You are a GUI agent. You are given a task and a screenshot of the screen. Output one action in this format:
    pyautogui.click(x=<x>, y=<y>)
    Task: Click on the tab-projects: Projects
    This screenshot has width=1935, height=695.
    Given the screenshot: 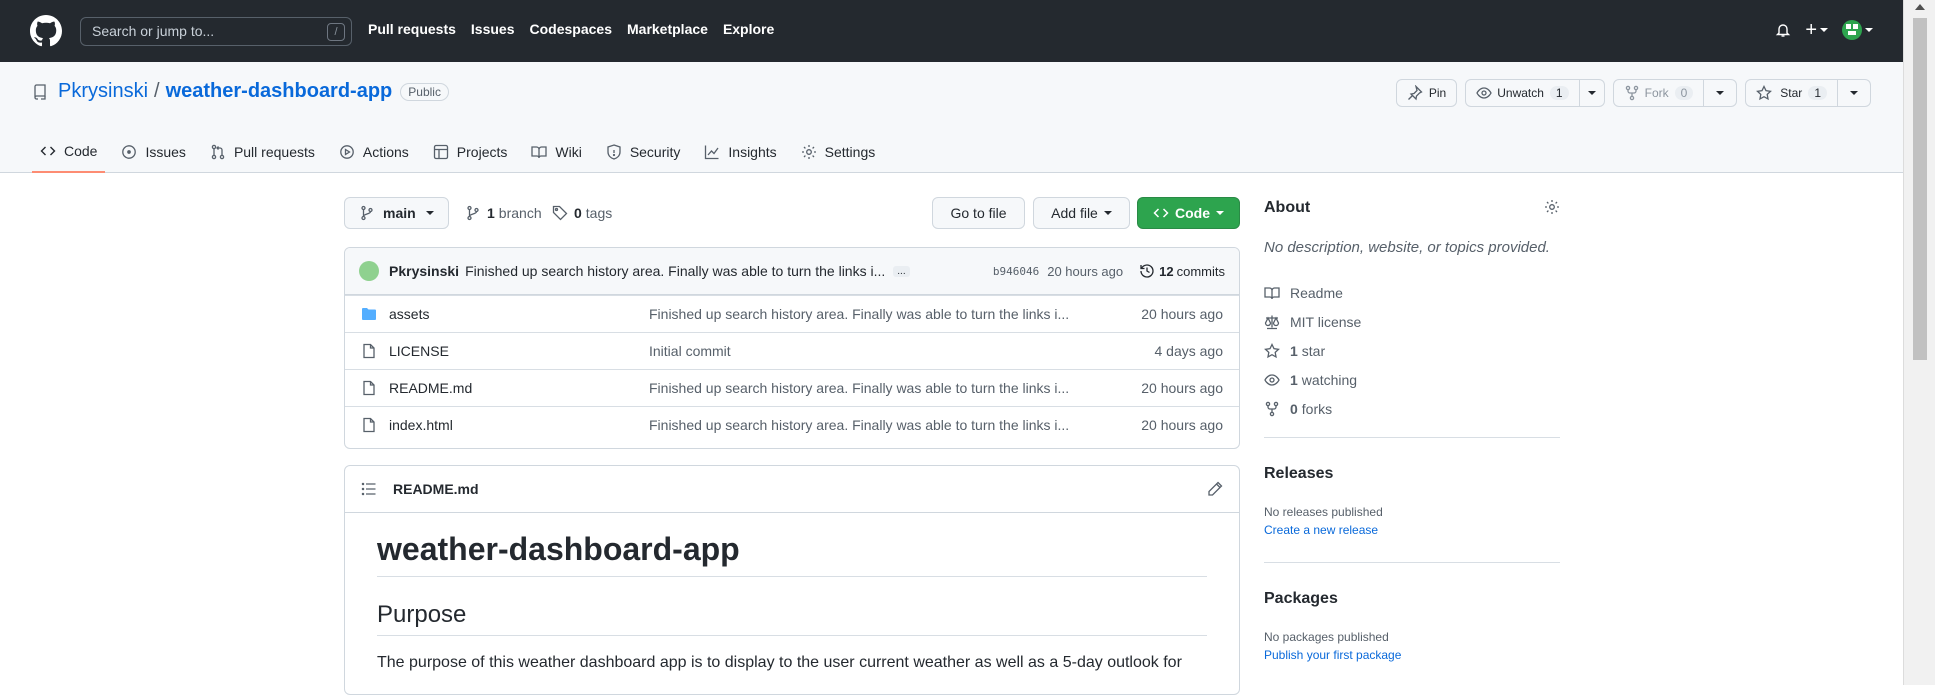 What is the action you would take?
    pyautogui.click(x=470, y=151)
    